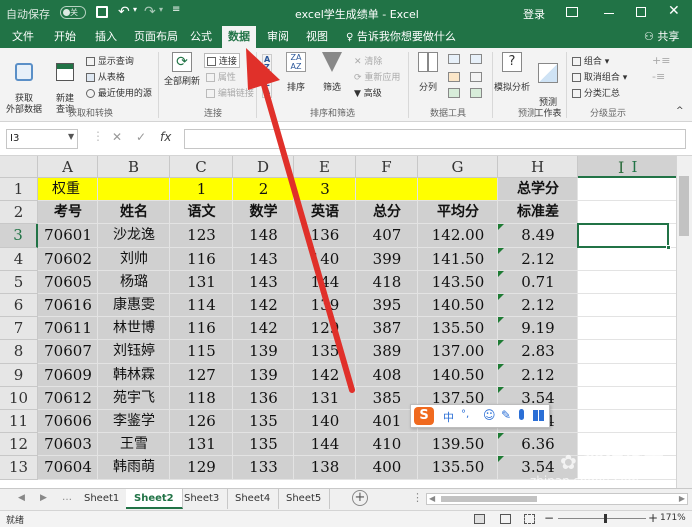 This screenshot has height=527, width=692. Describe the element at coordinates (263, 328) in the screenshot. I see `cell-d7: 142` at that location.